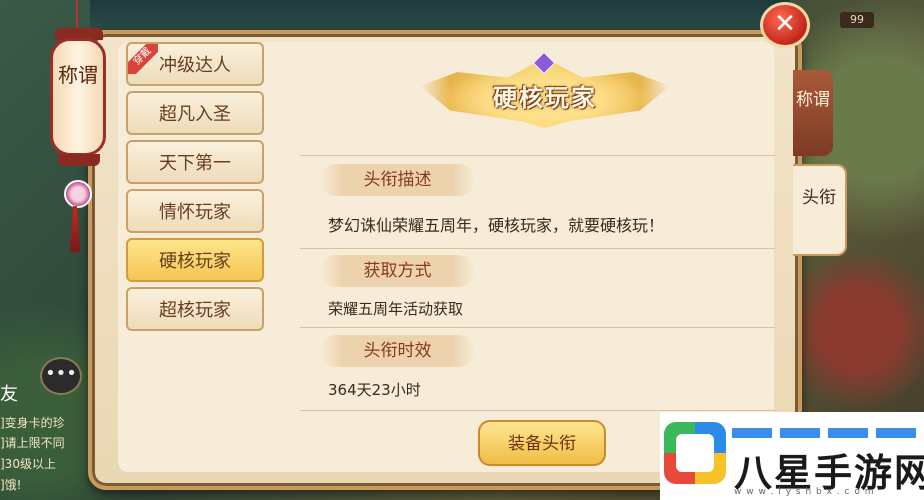 This screenshot has height=500, width=924. What do you see at coordinates (825, 433) in the screenshot?
I see `watermark-bars` at bounding box center [825, 433].